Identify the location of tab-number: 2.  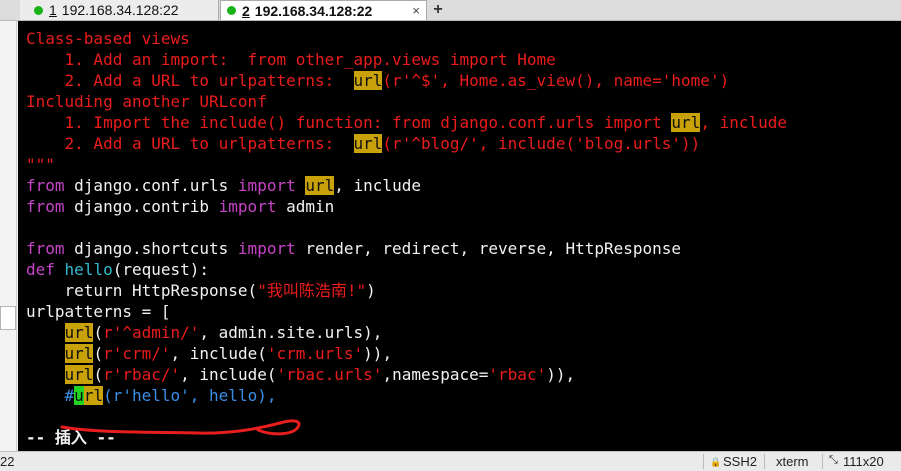
(246, 10).